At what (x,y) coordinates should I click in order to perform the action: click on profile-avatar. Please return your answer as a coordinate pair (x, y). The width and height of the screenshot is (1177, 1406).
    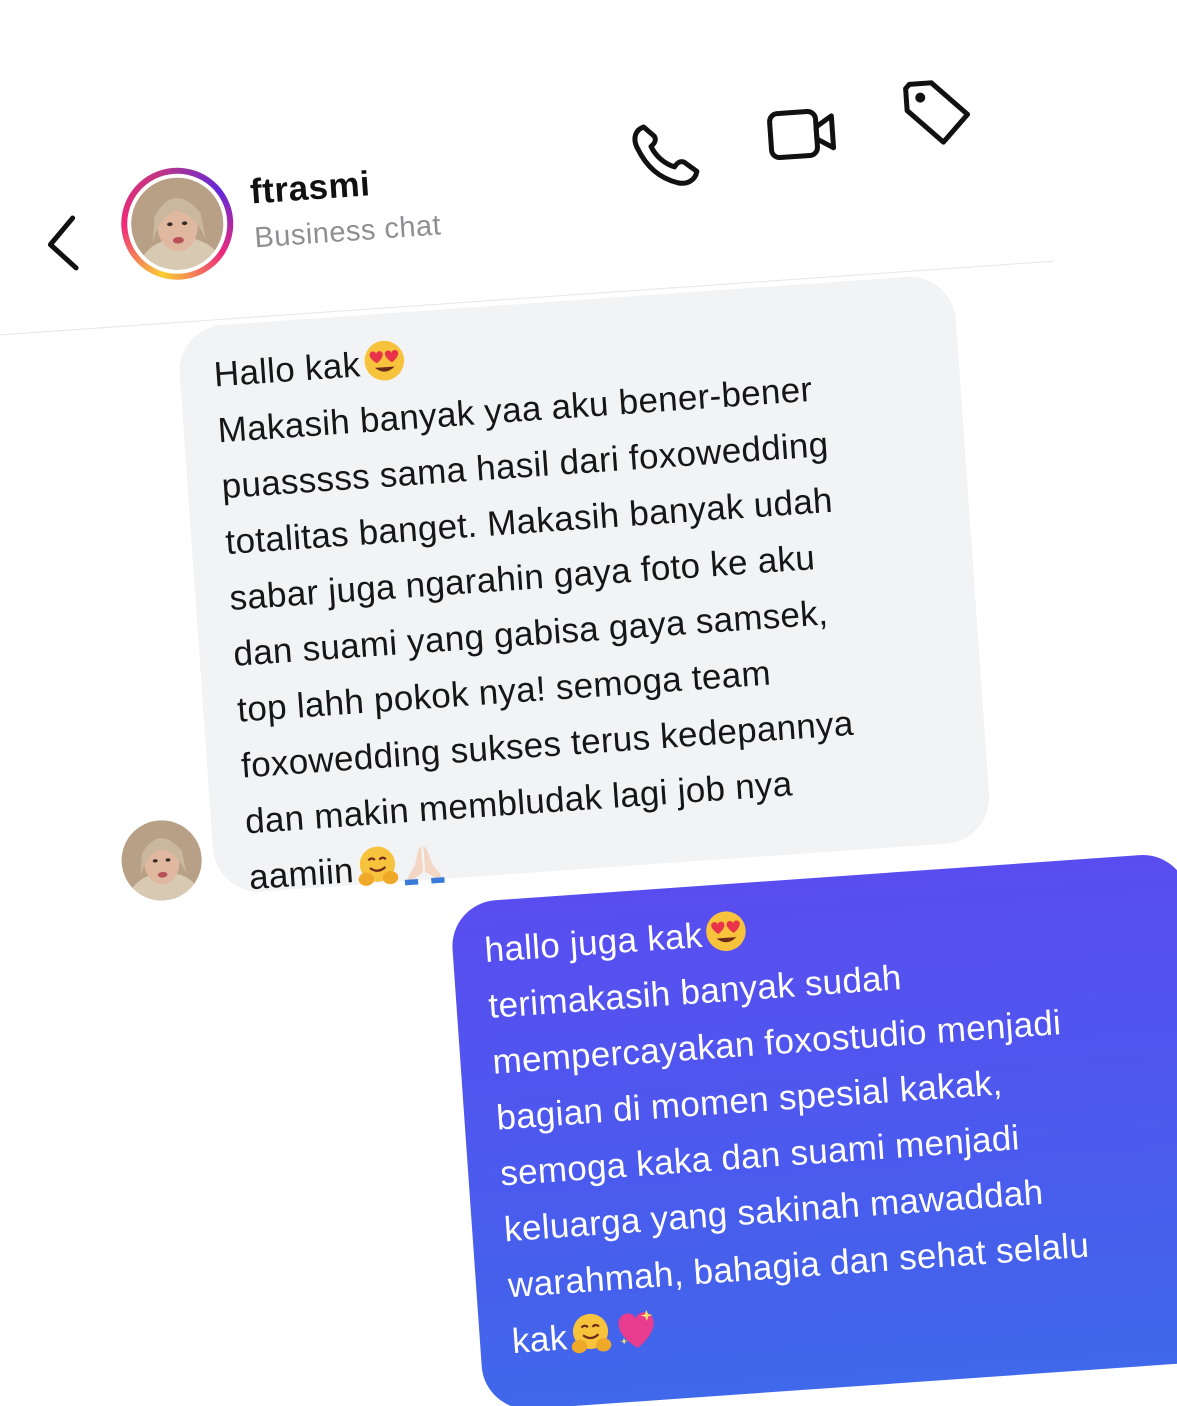
    Looking at the image, I should click on (177, 223).